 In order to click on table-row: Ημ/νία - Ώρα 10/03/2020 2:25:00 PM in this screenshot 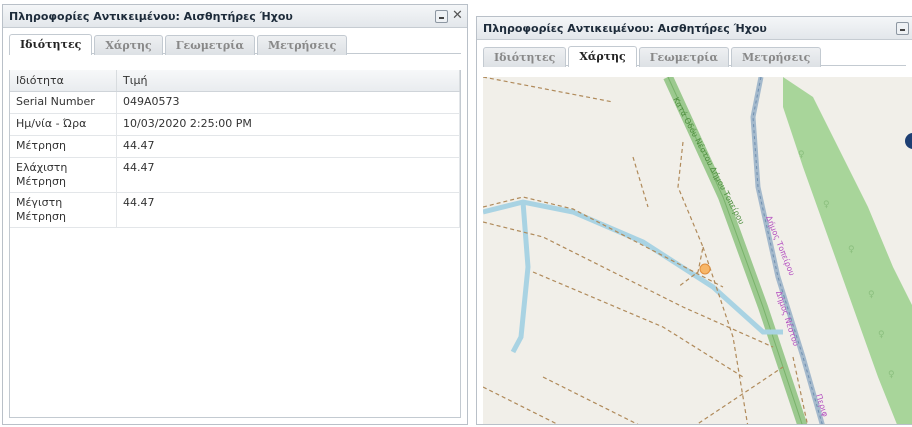, I will do `click(235, 124)`.